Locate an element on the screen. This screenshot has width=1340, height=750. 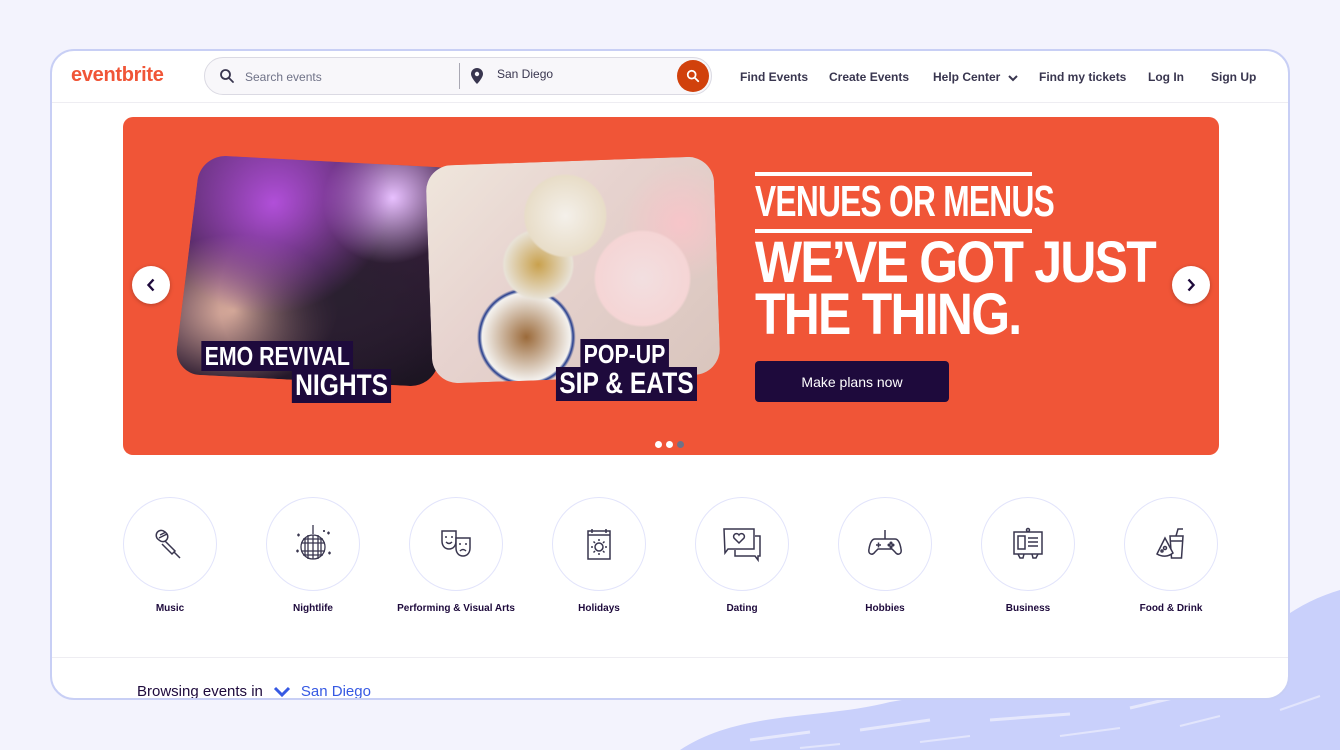
card-title-line1: EMO REVIVAL is located at coordinates (277, 356).